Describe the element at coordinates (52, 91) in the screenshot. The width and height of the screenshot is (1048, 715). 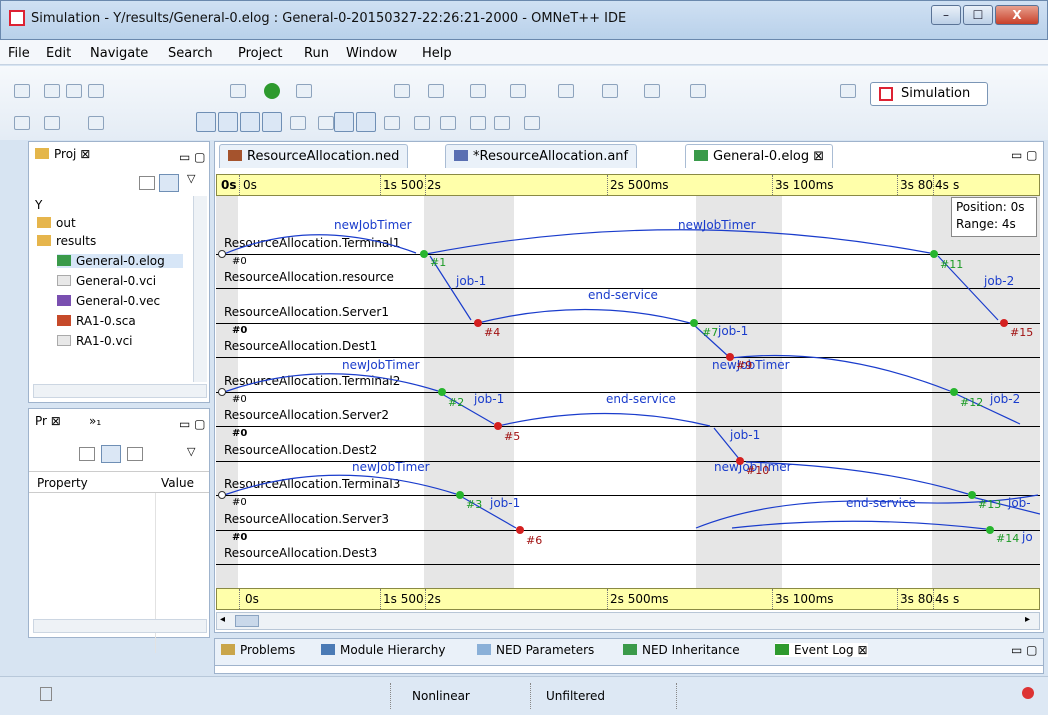
I see `save-icon` at that location.